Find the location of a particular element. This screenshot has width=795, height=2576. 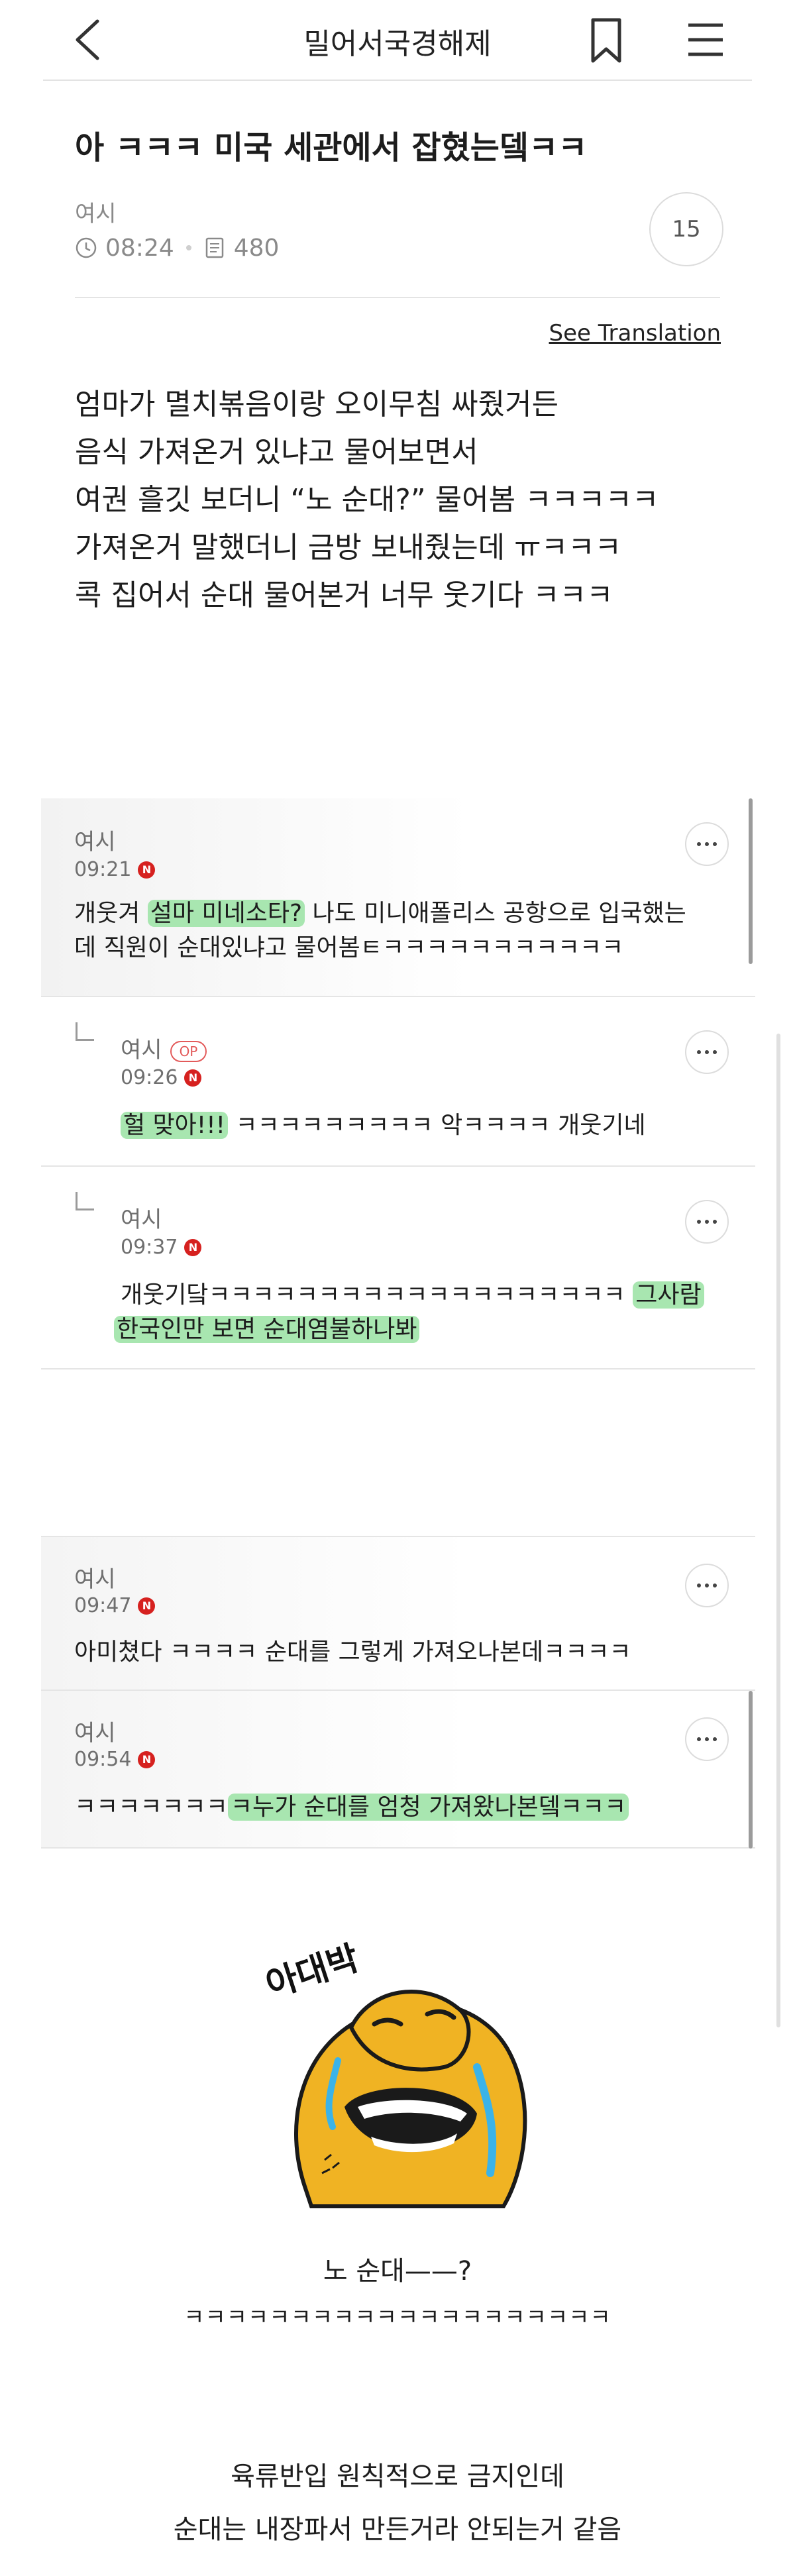

clock-icon is located at coordinates (87, 247).